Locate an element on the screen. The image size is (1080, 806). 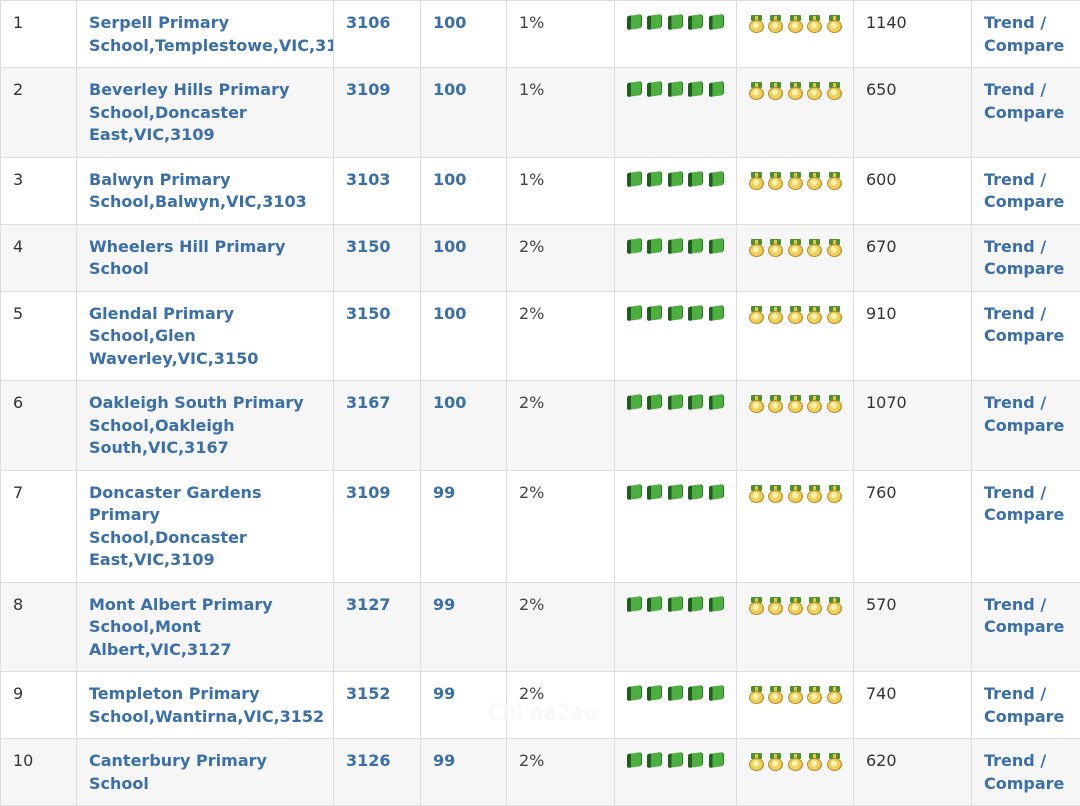
school-cell: Canterbury Primary School is located at coordinates (205, 772).